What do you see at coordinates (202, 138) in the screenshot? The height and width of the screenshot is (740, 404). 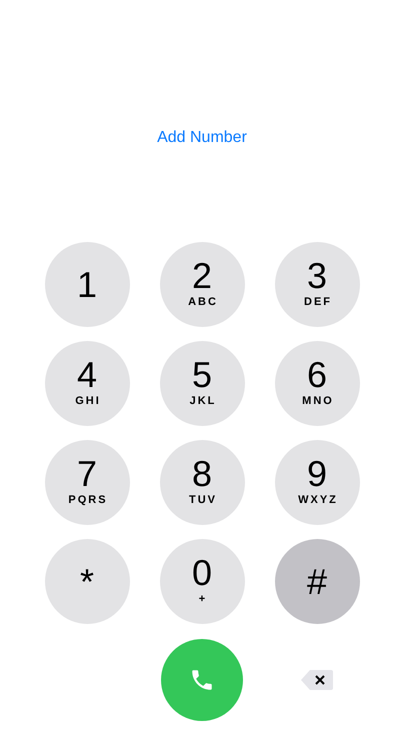 I see `add-number-link: Add Number` at bounding box center [202, 138].